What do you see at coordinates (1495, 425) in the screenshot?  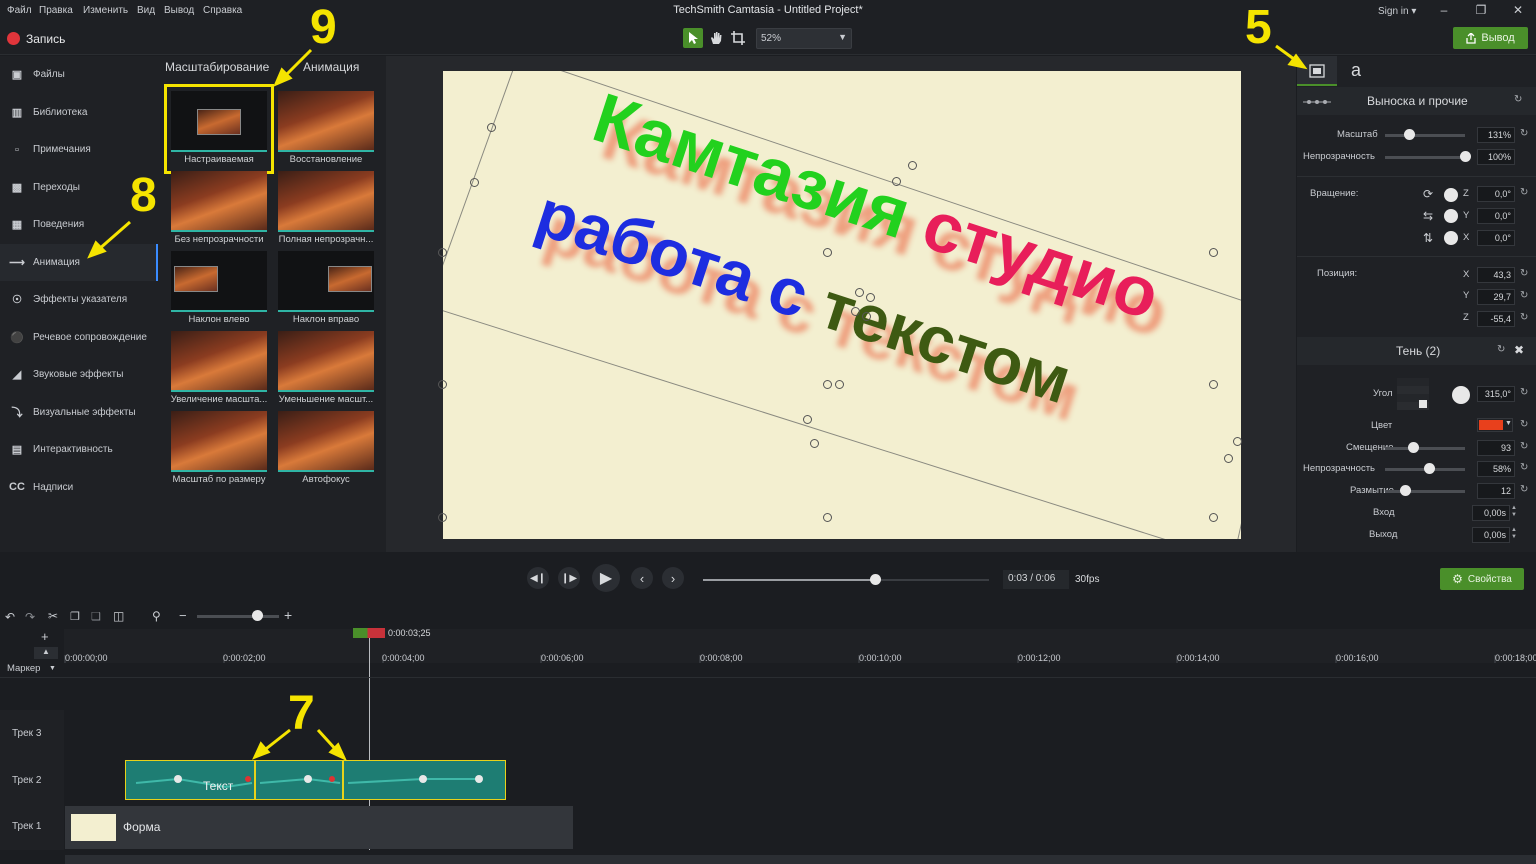 I see `shadow-color-swatch: ▼` at bounding box center [1495, 425].